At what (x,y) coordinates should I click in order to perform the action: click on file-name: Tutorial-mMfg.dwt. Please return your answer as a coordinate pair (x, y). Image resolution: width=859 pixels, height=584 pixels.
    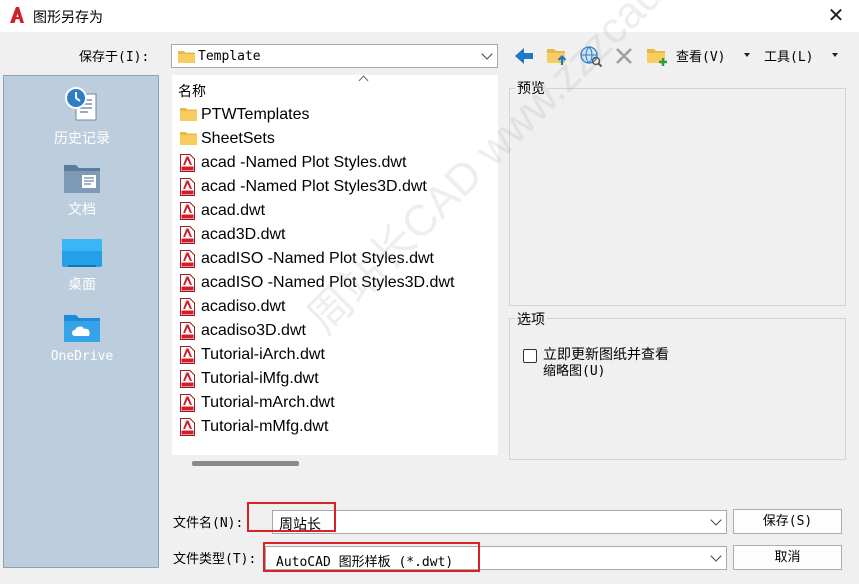
    Looking at the image, I should click on (265, 426).